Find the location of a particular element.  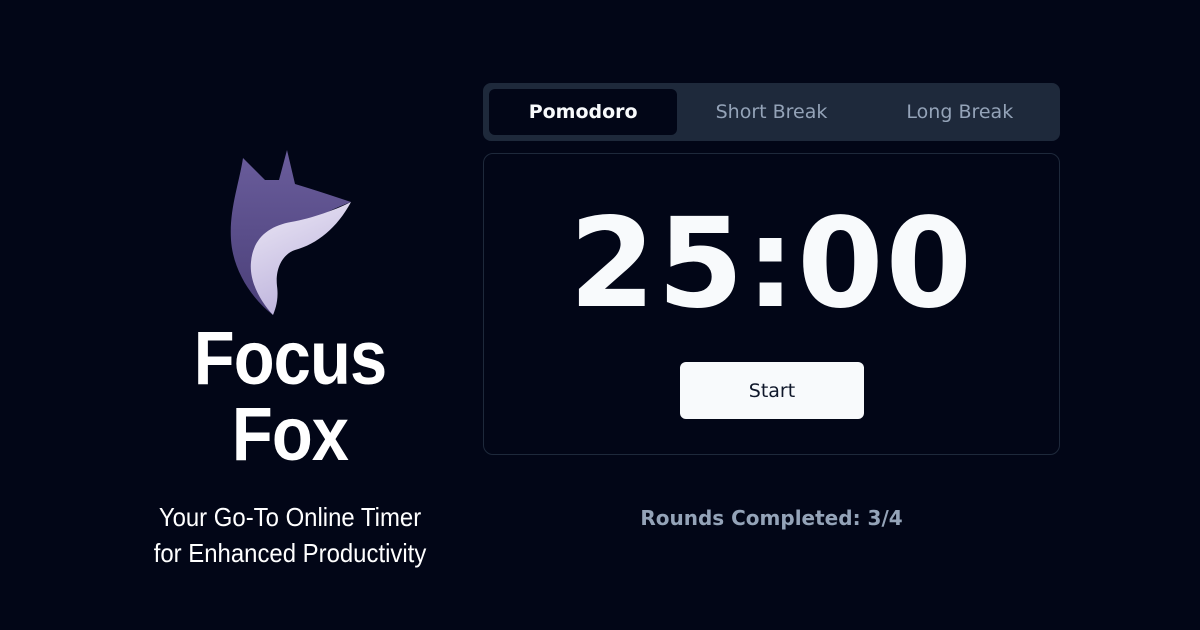

mode-tabs: Pomodoro Short Break Long Break is located at coordinates (771, 112).